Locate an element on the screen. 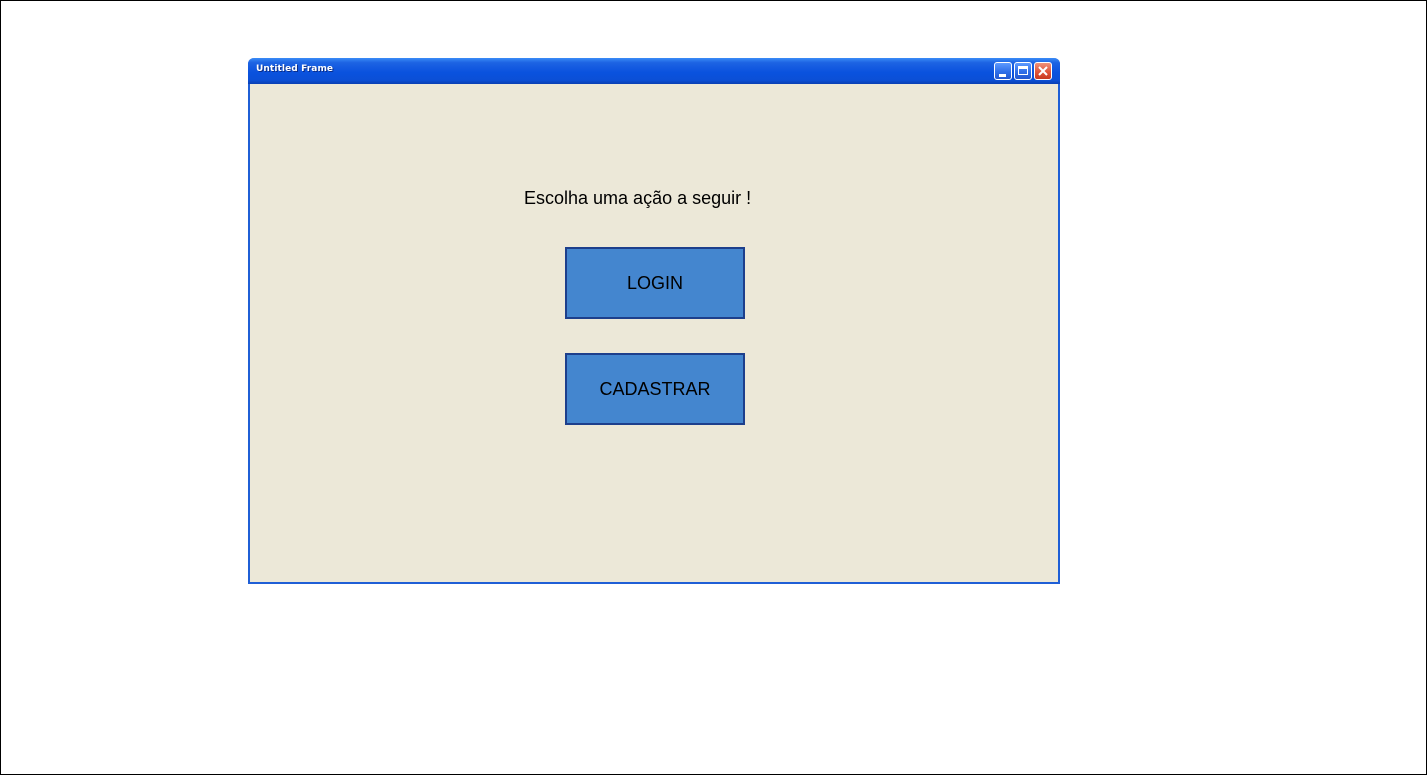 This screenshot has width=1427, height=775. prompt-text: Escolha uma ação a seguir ! is located at coordinates (638, 198).